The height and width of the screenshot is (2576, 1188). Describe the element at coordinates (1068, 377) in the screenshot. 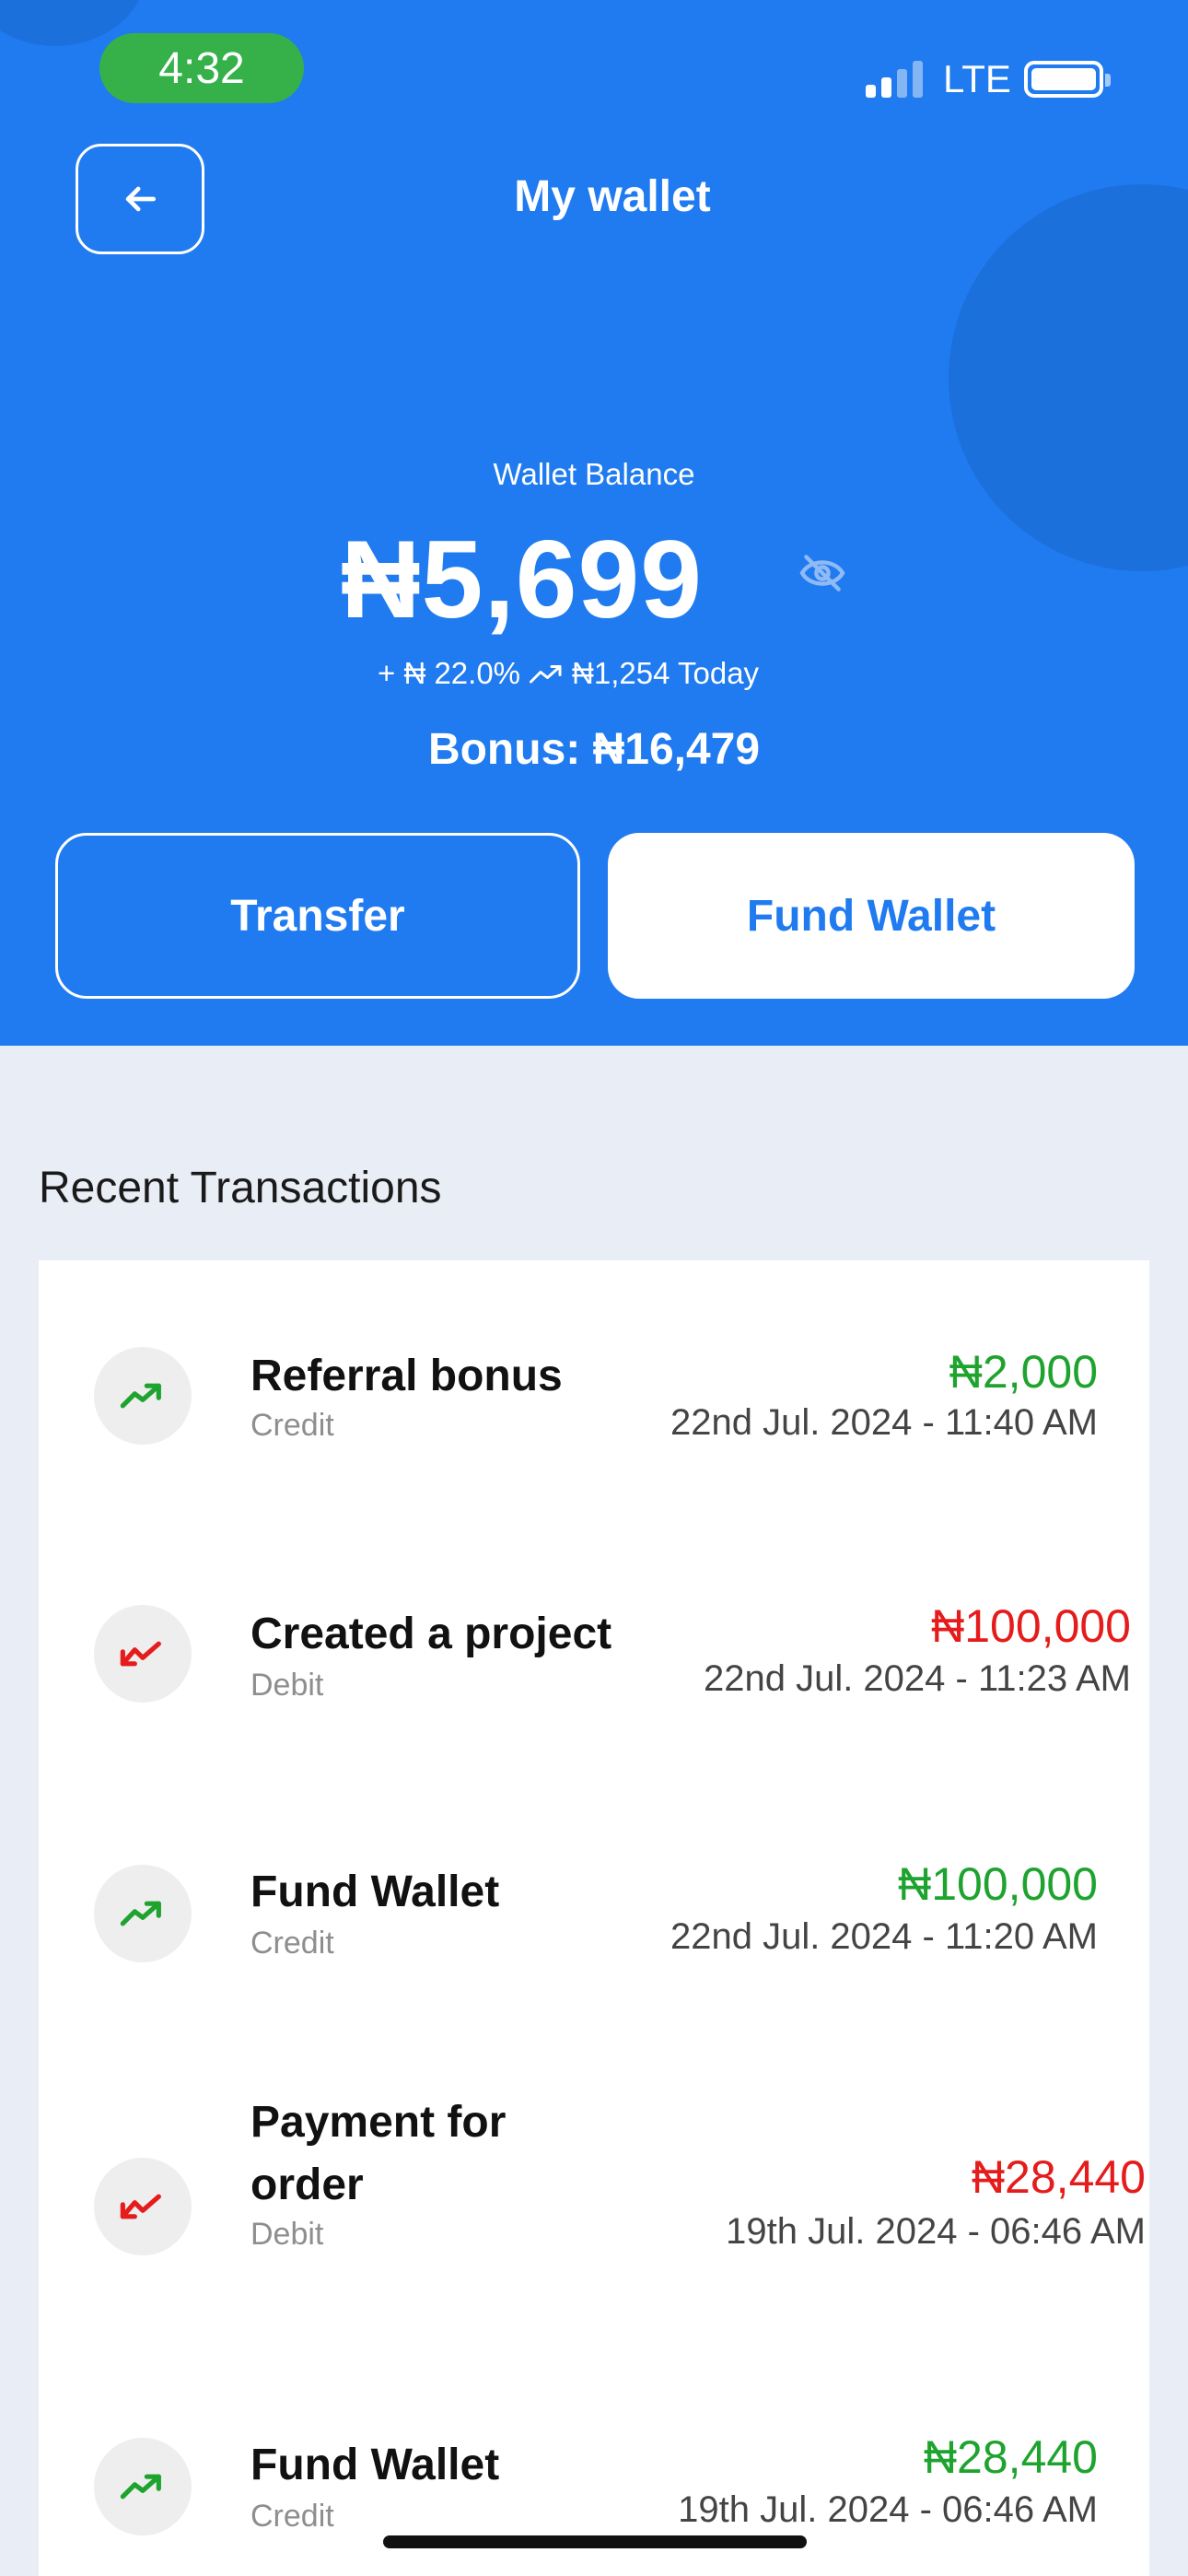

I see `decorative-circle` at that location.